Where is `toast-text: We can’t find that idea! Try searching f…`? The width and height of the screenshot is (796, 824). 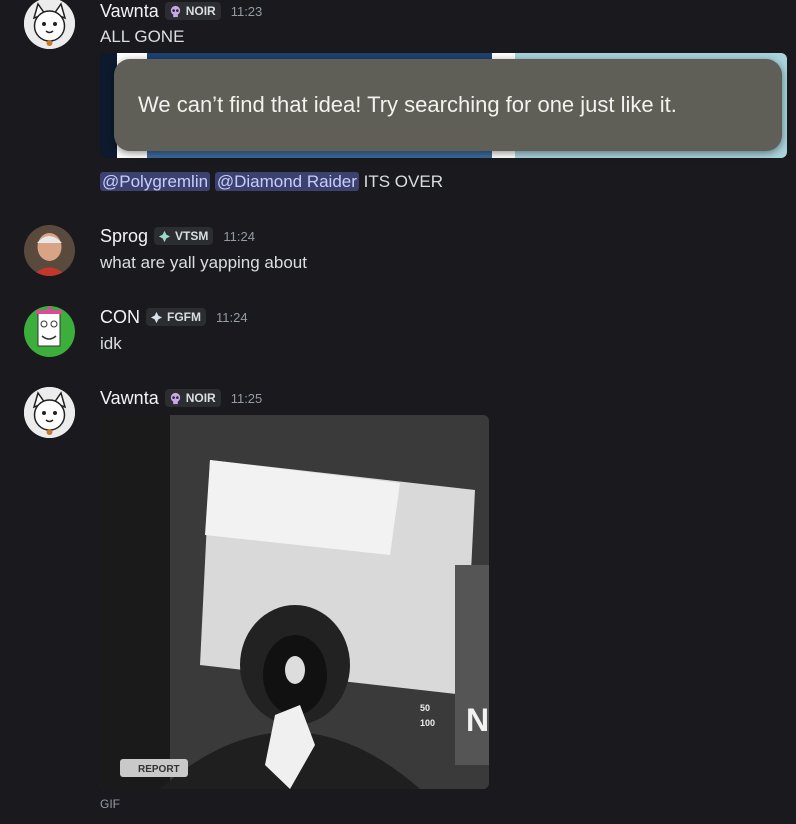
toast-text: We can’t find that idea! Try searching f… is located at coordinates (407, 104).